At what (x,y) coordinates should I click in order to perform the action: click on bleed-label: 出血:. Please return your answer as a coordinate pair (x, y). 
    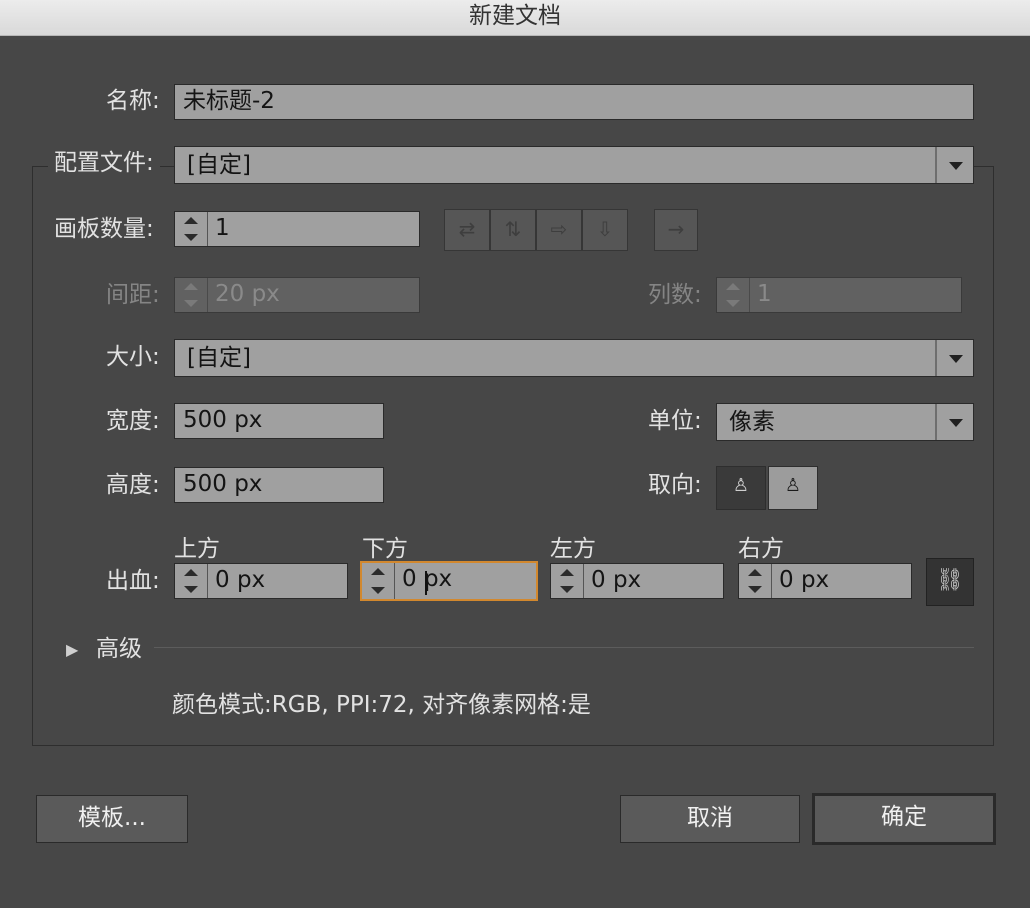
    Looking at the image, I should click on (133, 581).